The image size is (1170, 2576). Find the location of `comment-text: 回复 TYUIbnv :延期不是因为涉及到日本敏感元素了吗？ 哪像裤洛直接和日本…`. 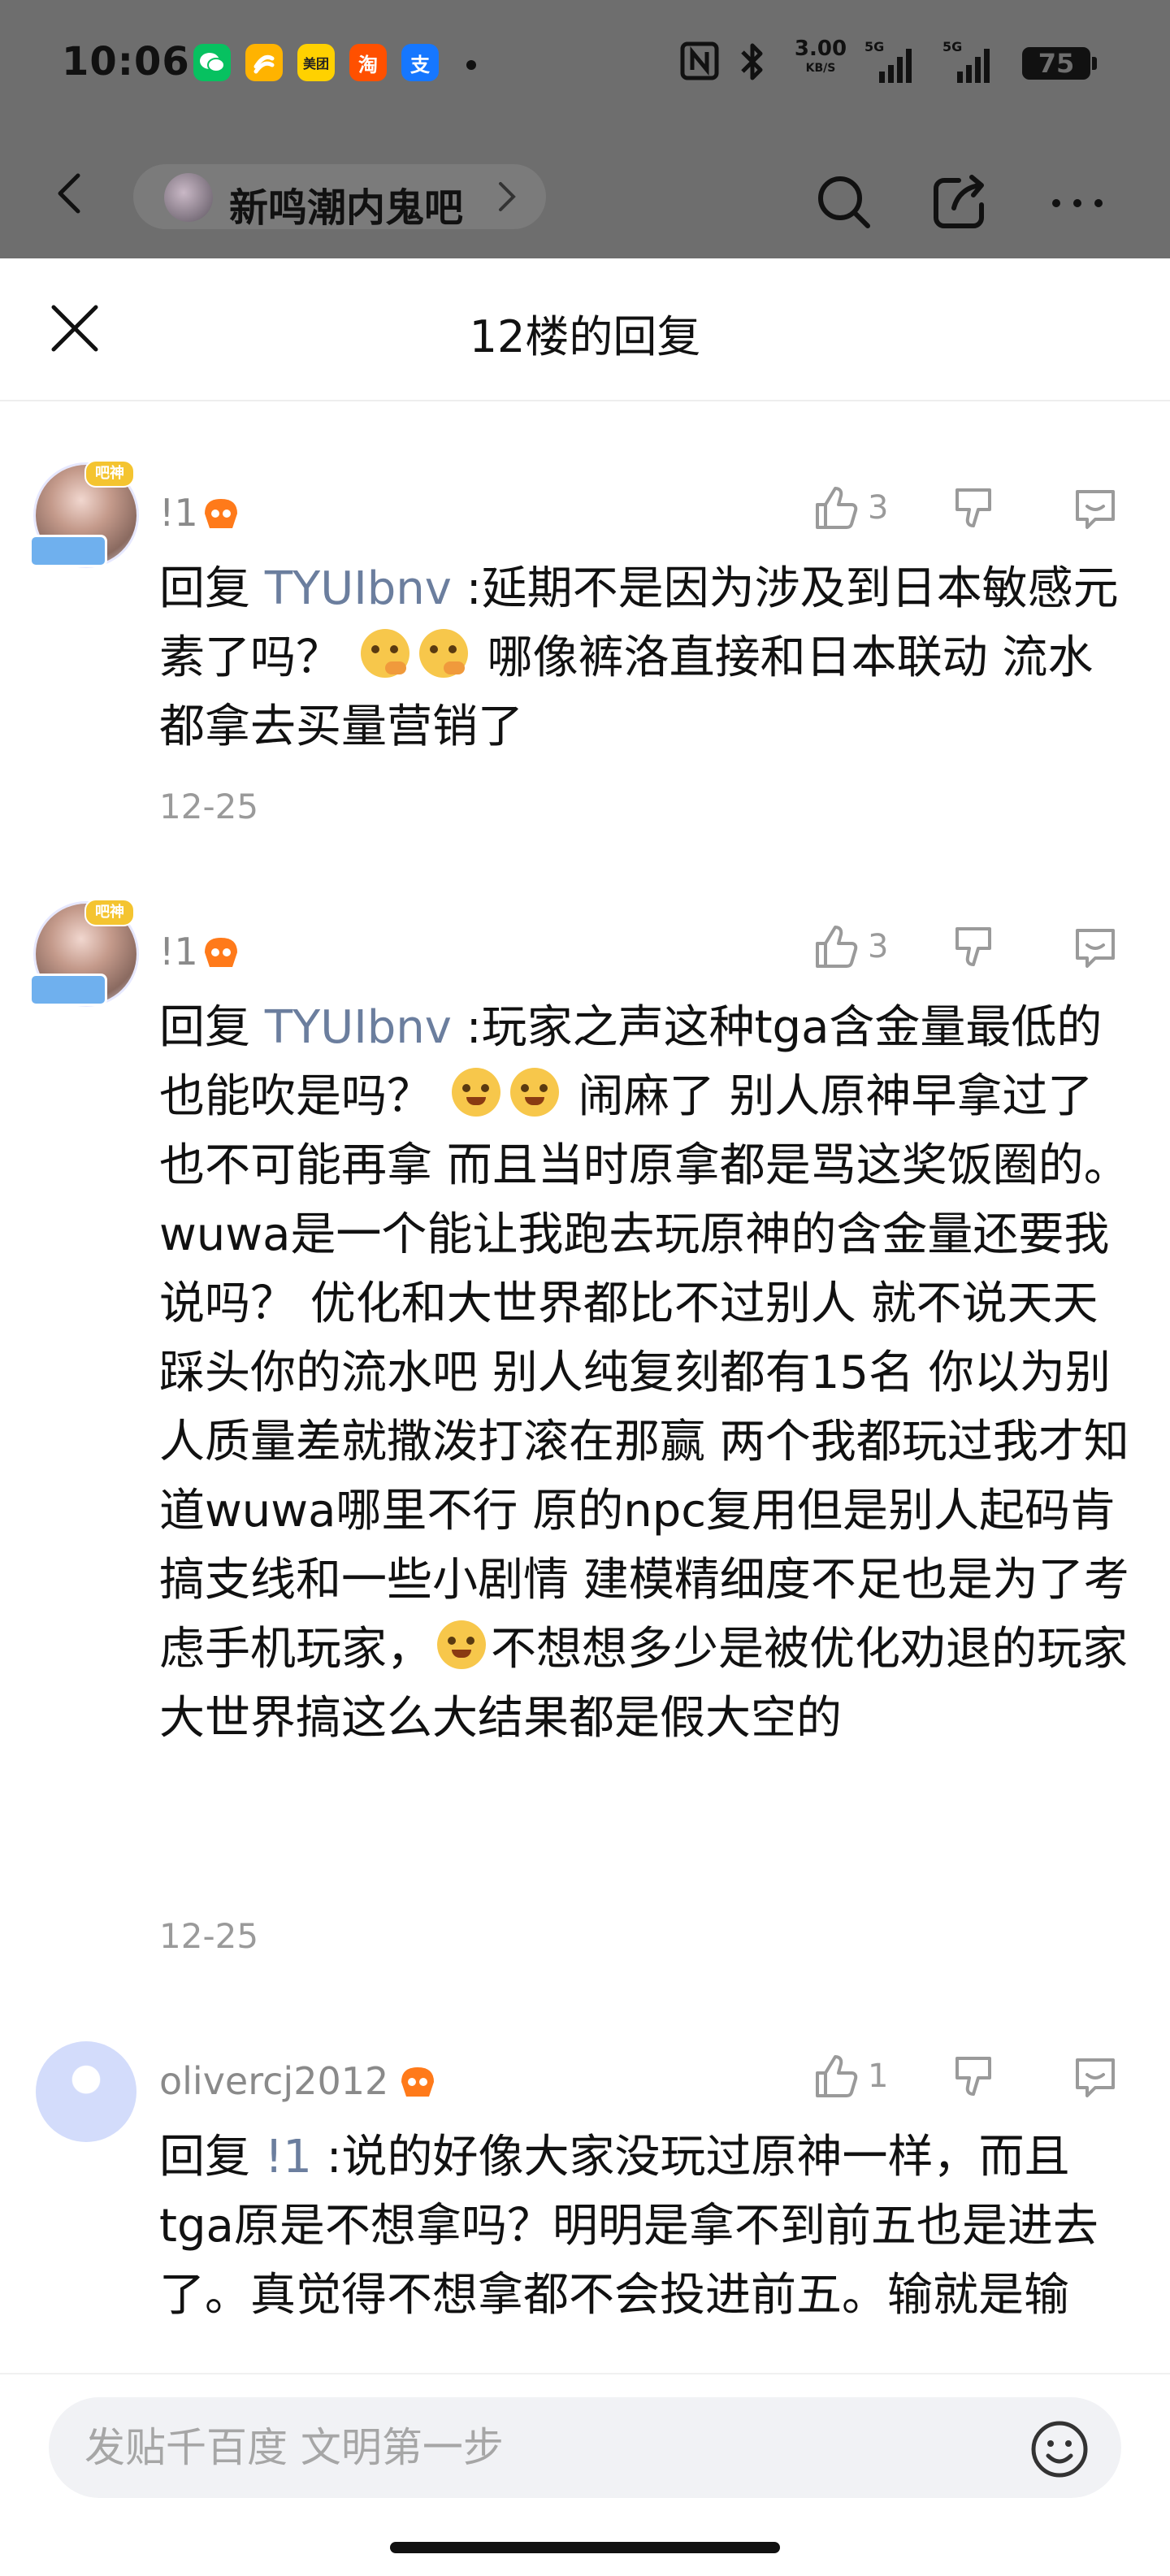

comment-text: 回复 TYUIbnv :延期不是因为涉及到日本敏感元素了吗？ 哪像裤洛直接和日本… is located at coordinates (639, 657).